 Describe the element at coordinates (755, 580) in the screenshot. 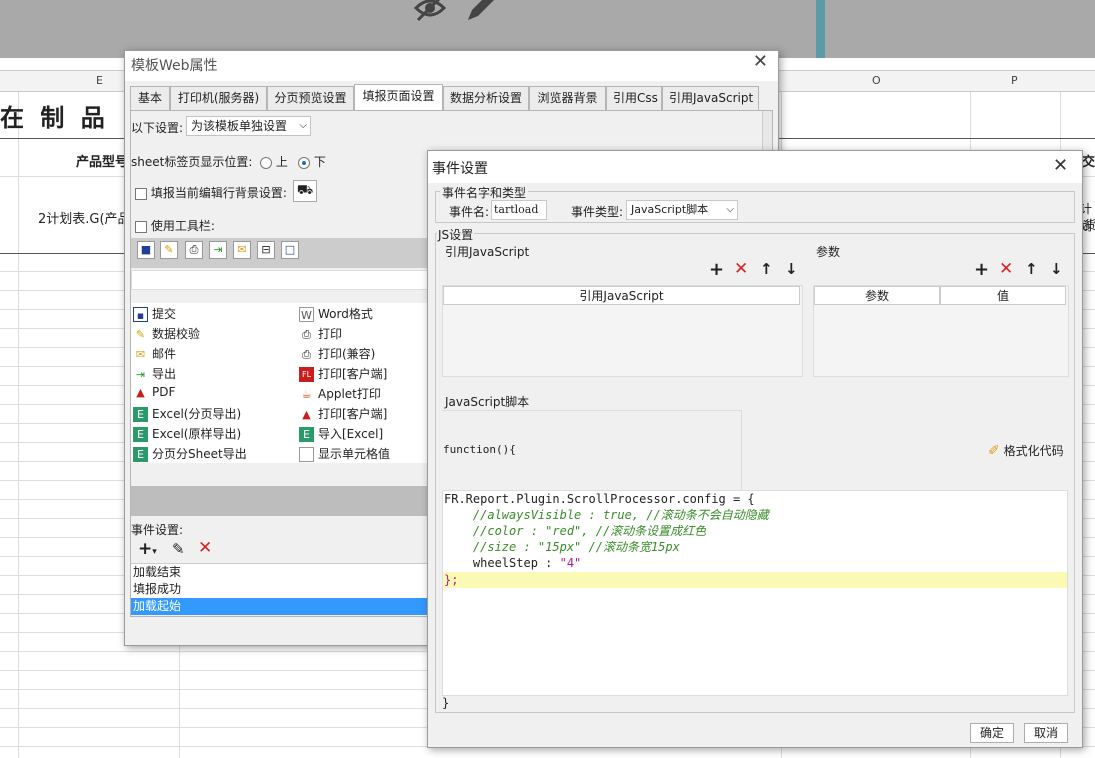

I see `highlighted-line` at that location.